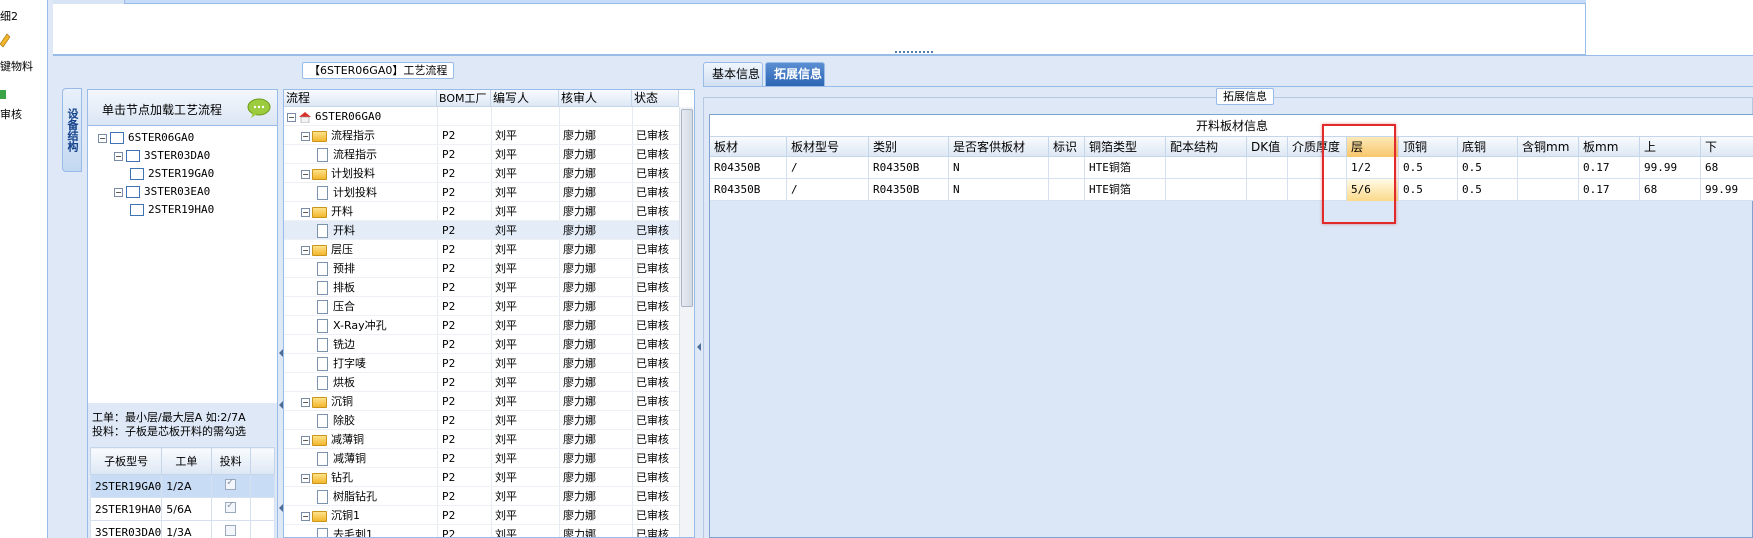  What do you see at coordinates (1428, 147) in the screenshot?
I see `column-header: 顶铜` at bounding box center [1428, 147].